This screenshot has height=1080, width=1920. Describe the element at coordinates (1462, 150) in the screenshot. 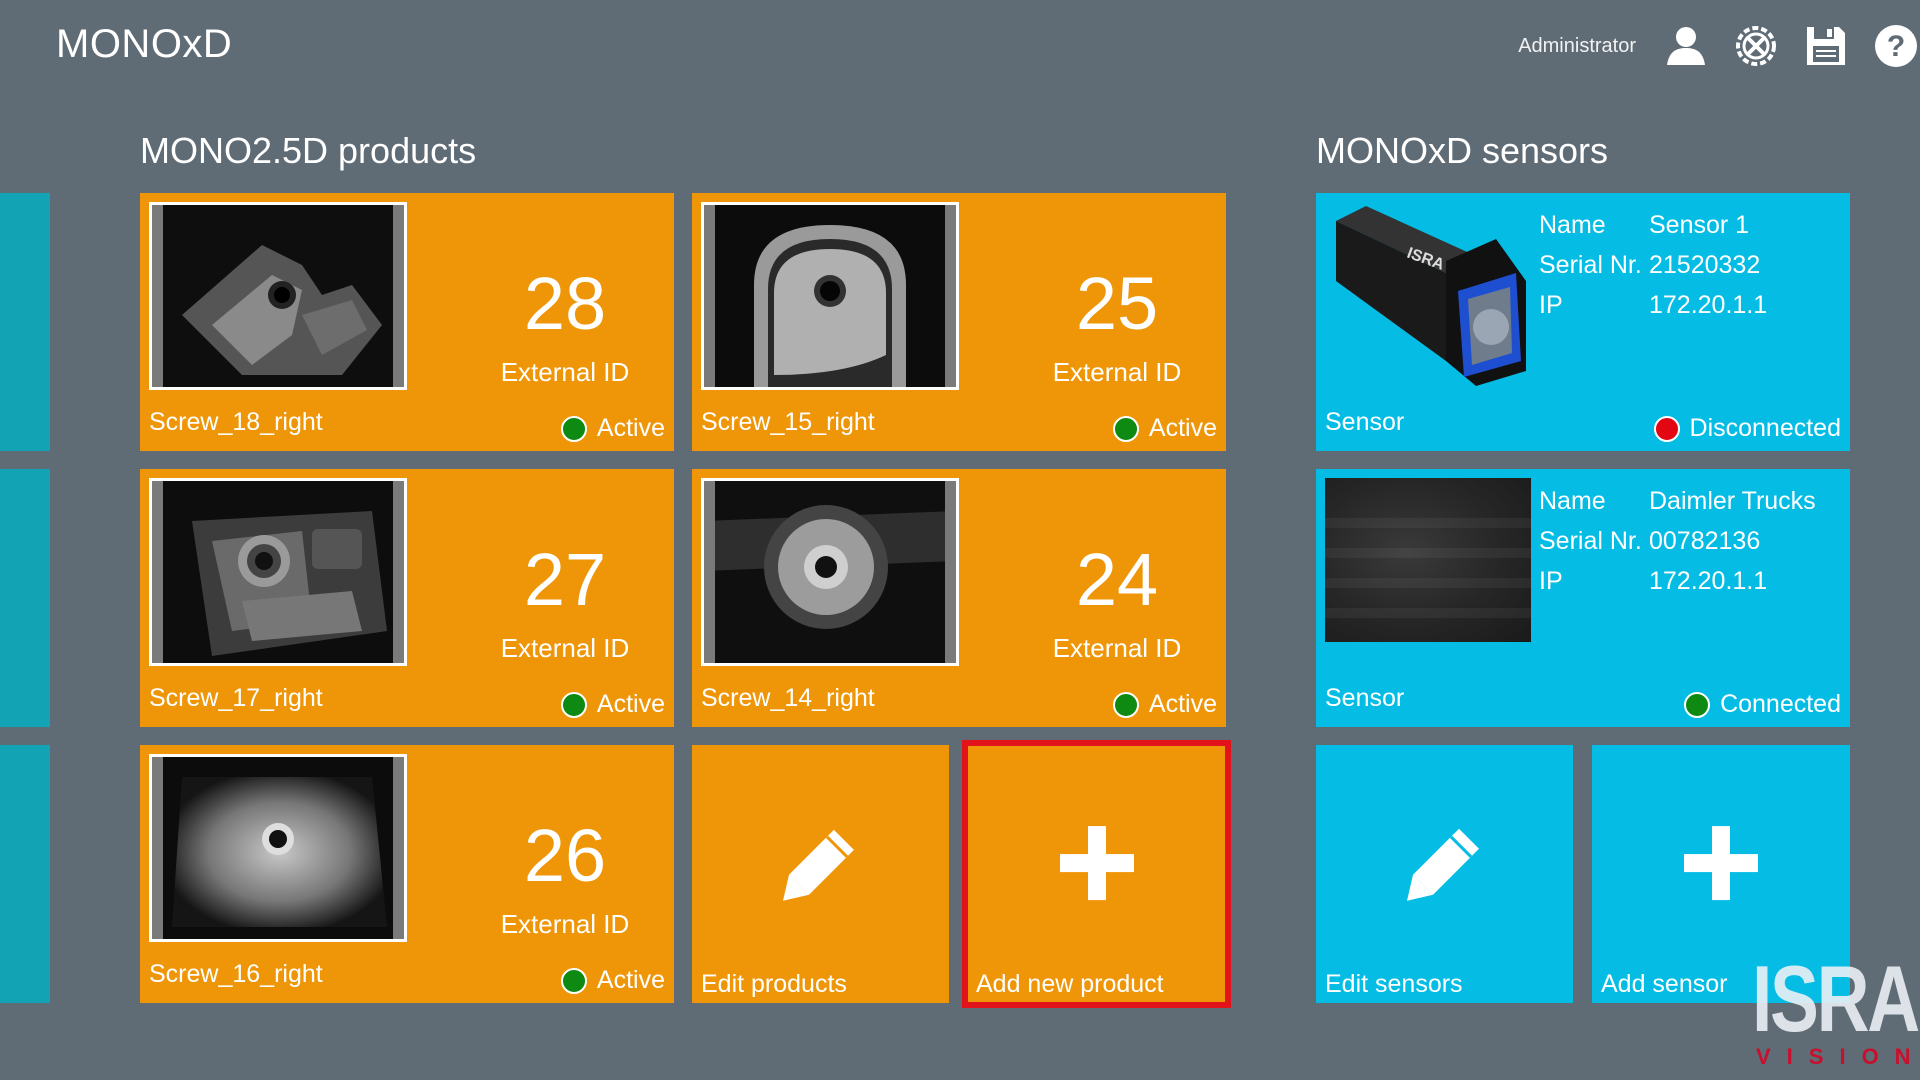

I see `sensors-section-title: MONOxD sensors` at that location.